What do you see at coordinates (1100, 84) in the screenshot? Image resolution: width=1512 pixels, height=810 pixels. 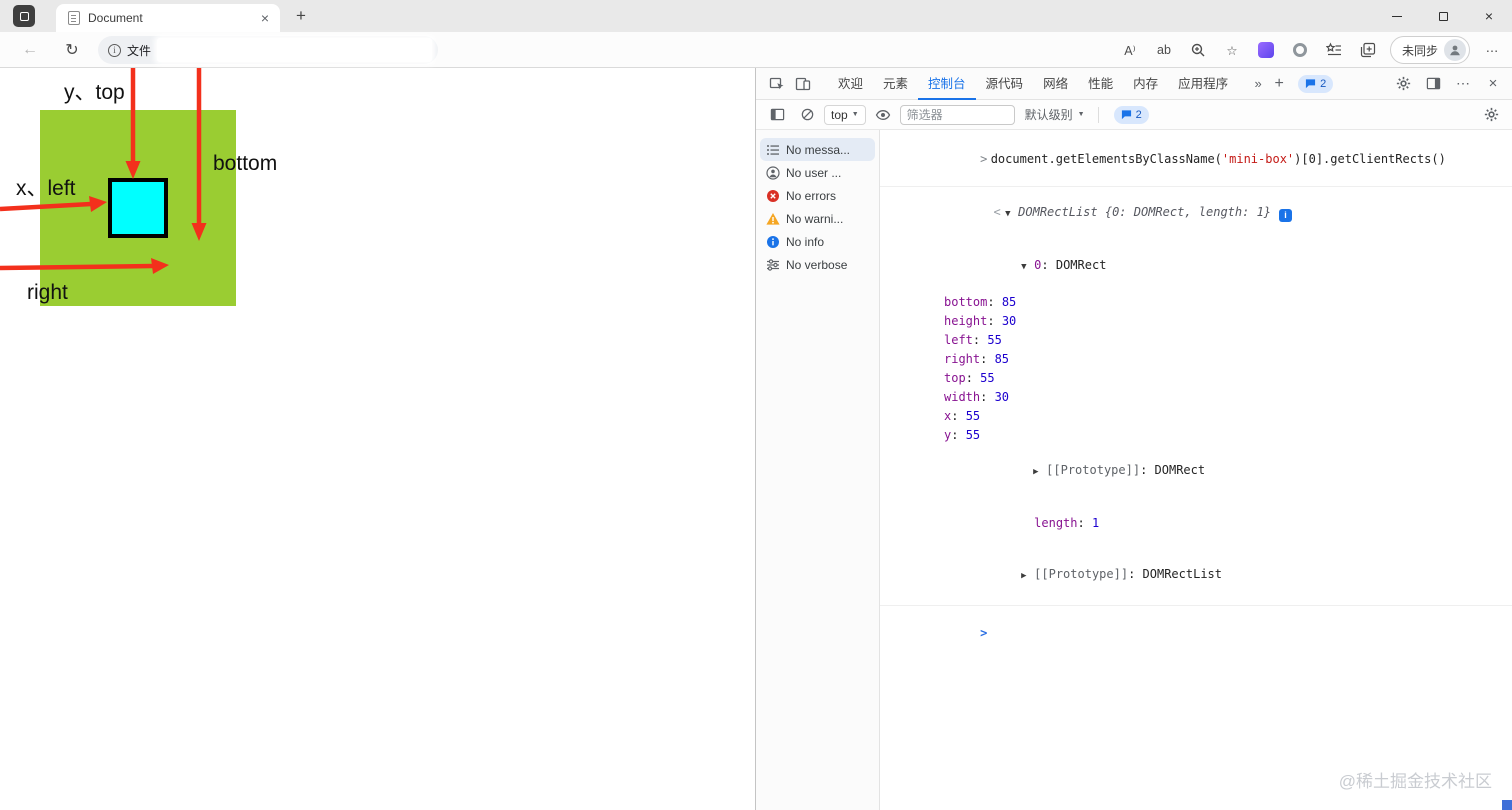 I see `devtools-tab-performance: 性能` at bounding box center [1100, 84].